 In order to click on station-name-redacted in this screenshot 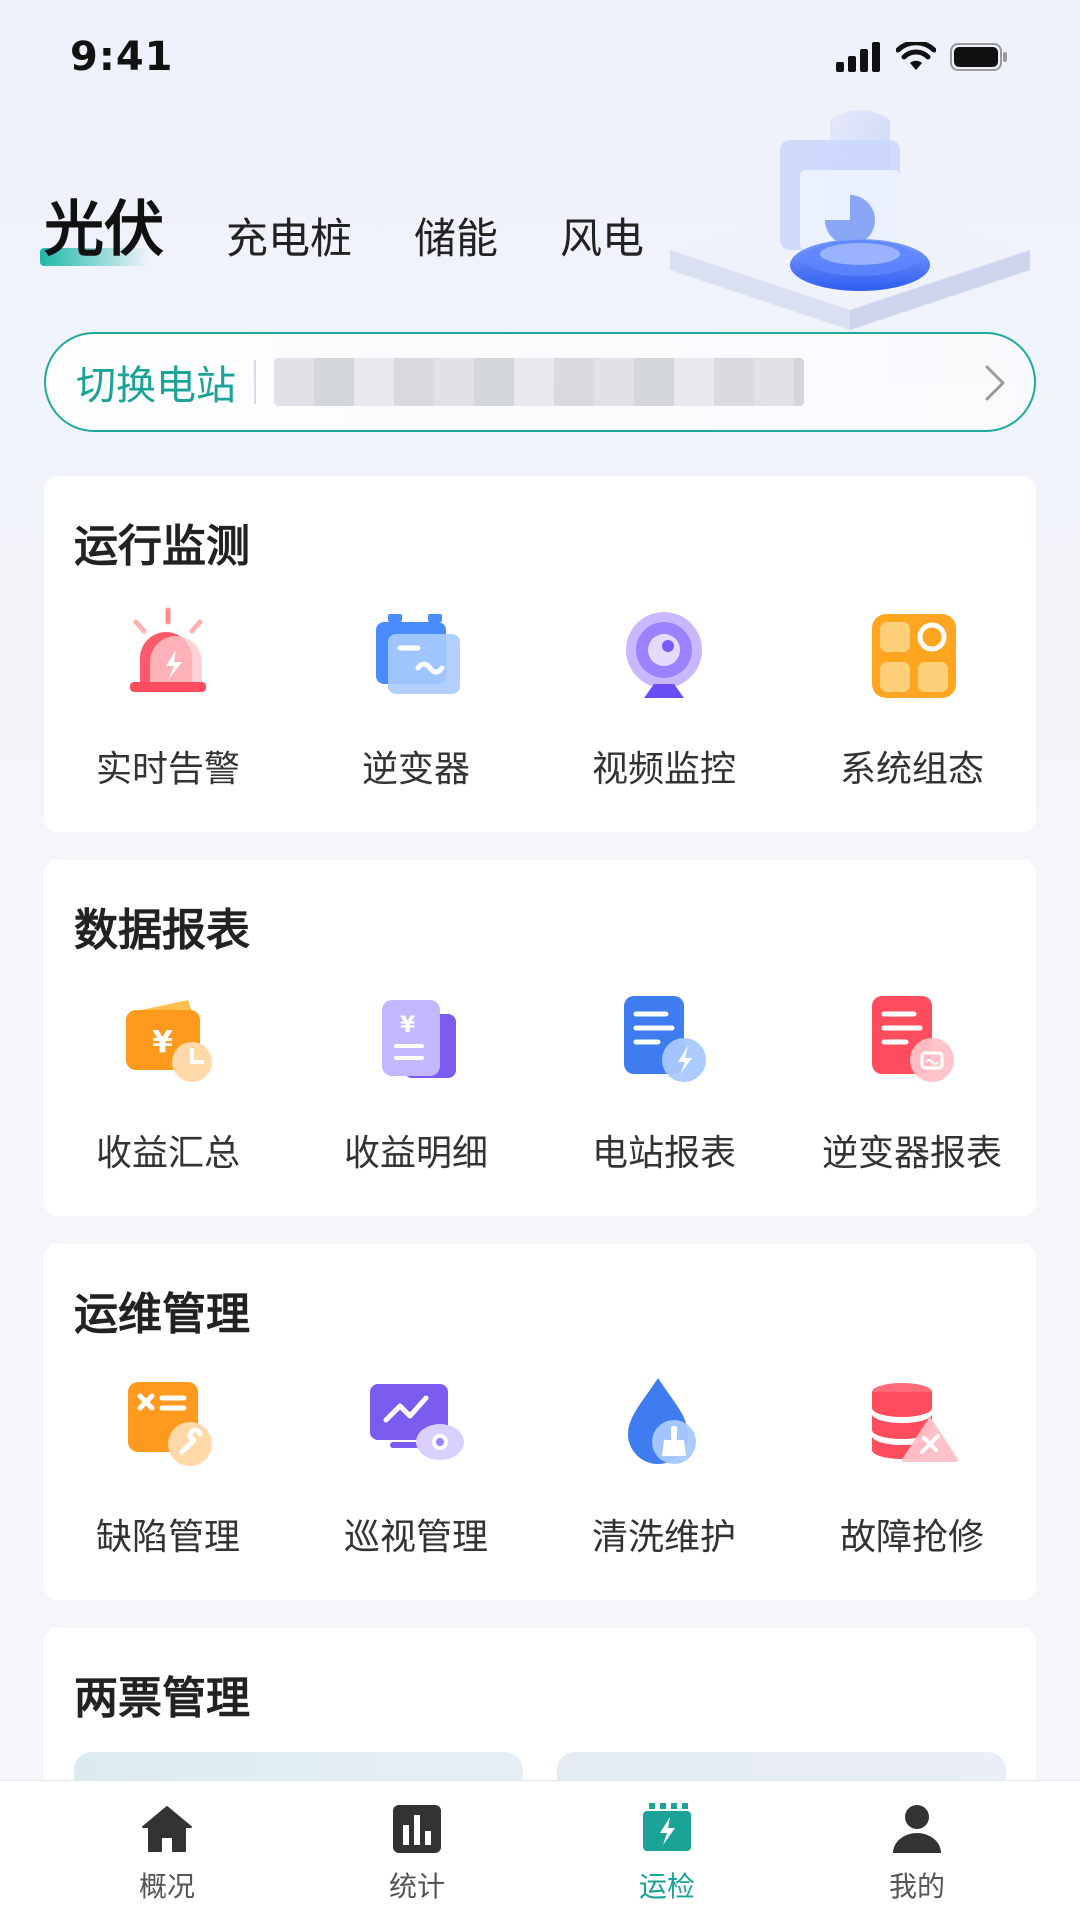, I will do `click(539, 382)`.